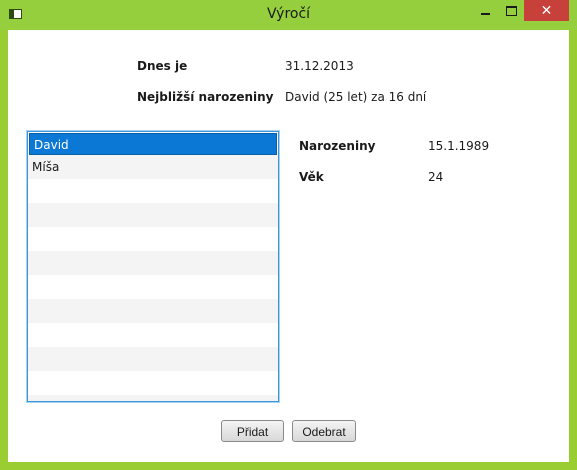  What do you see at coordinates (337, 146) in the screenshot?
I see `birthday-label: Narozeniny` at bounding box center [337, 146].